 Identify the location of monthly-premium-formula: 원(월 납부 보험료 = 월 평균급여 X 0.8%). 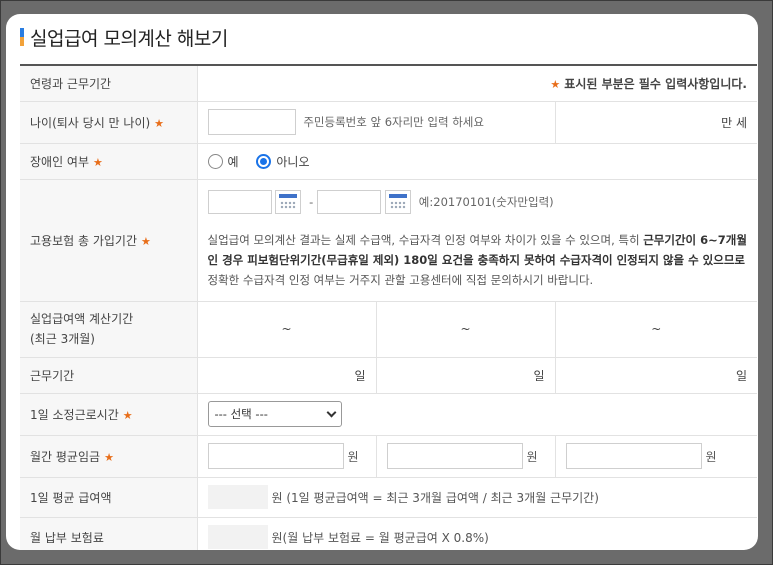
(380, 538).